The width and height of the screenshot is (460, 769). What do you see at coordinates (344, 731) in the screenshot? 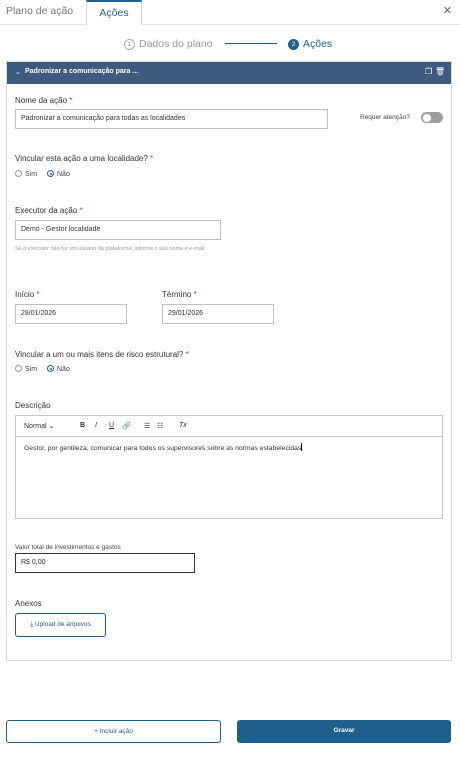
I see `save-button: Gravar` at bounding box center [344, 731].